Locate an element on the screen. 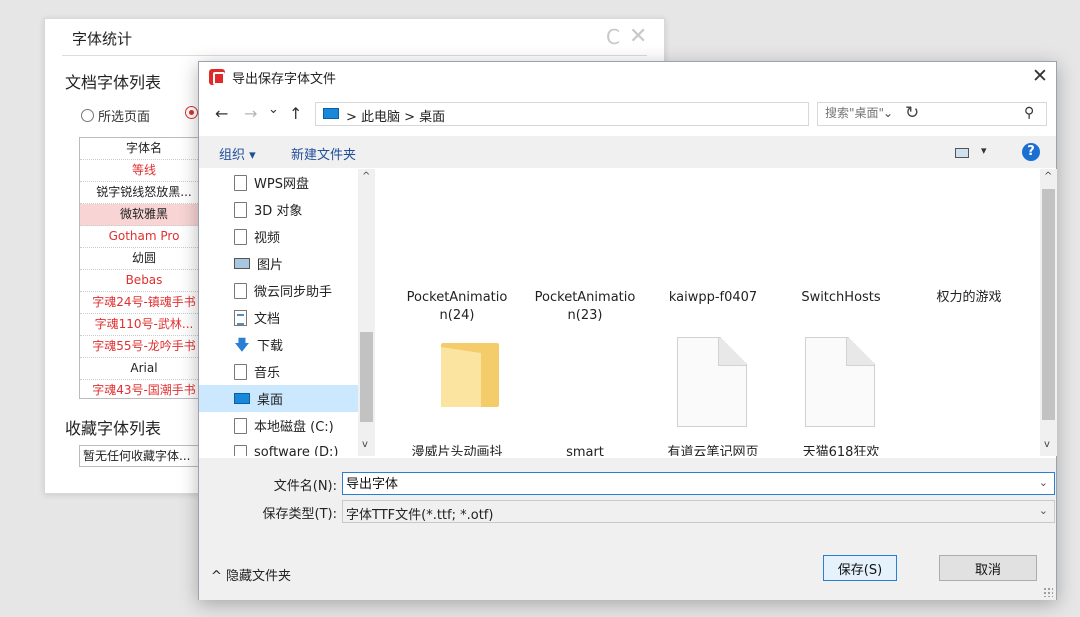 The width and height of the screenshot is (1080, 617). font-table-row: 幼圆 is located at coordinates (144, 259).